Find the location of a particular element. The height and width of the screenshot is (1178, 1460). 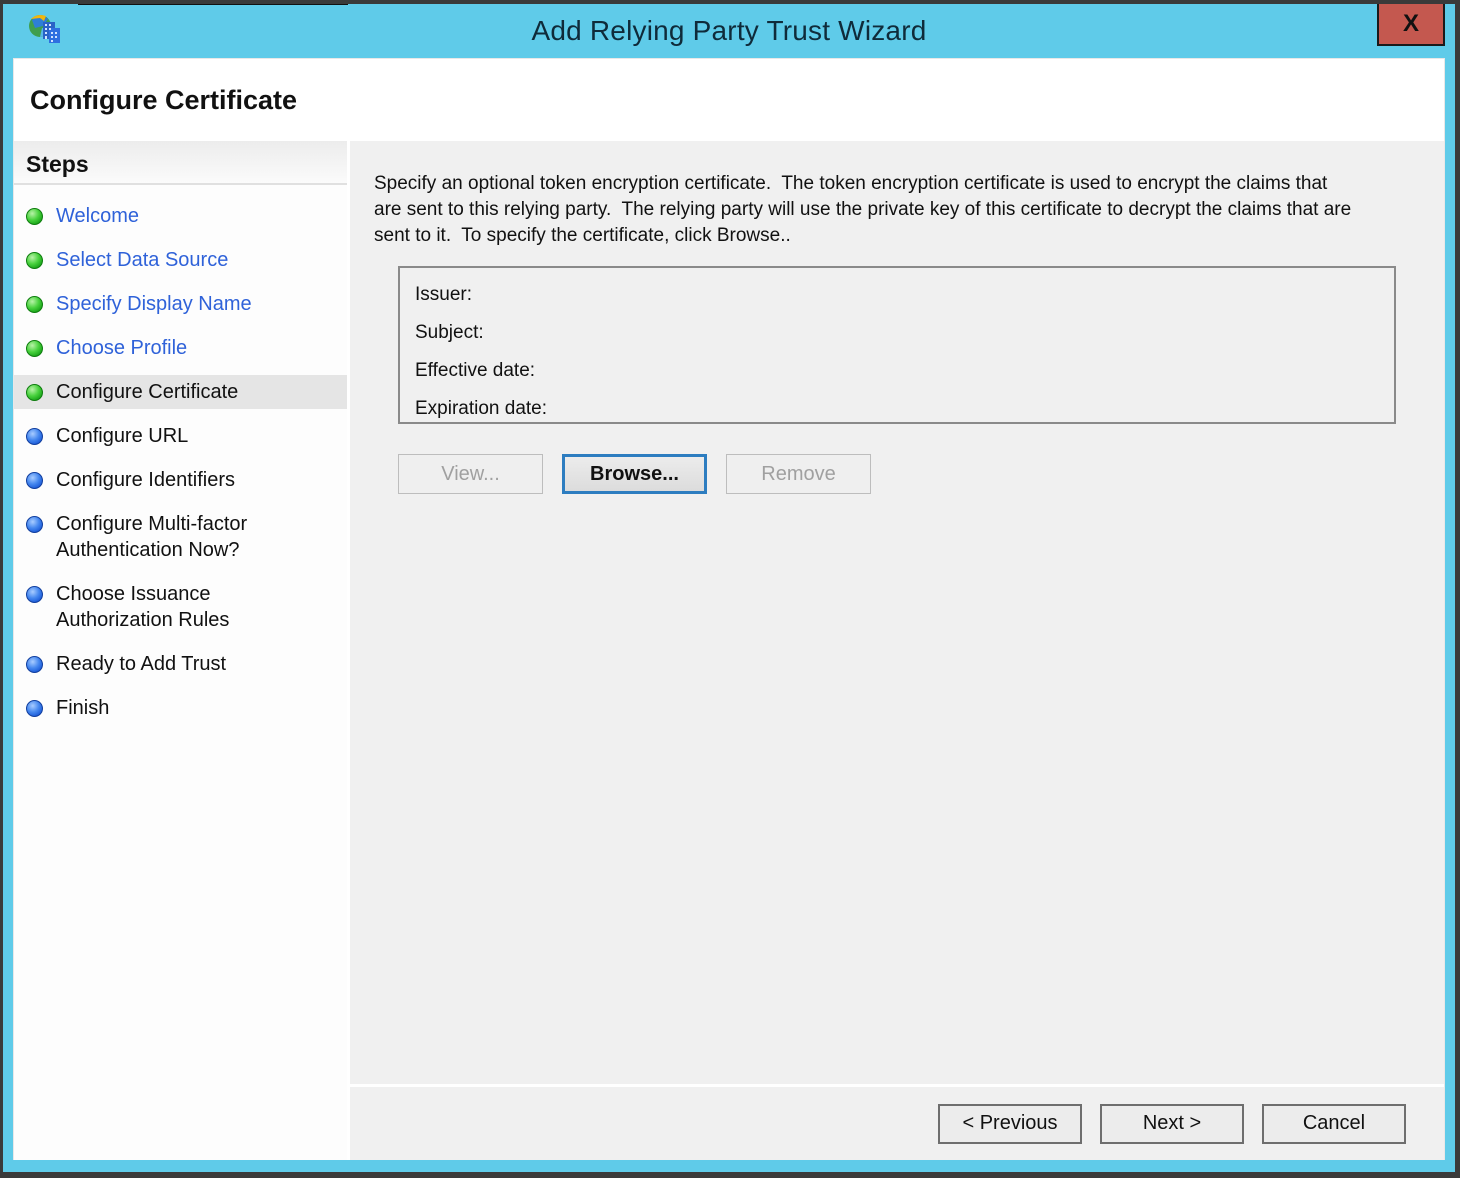

close-button: X is located at coordinates (1411, 25).